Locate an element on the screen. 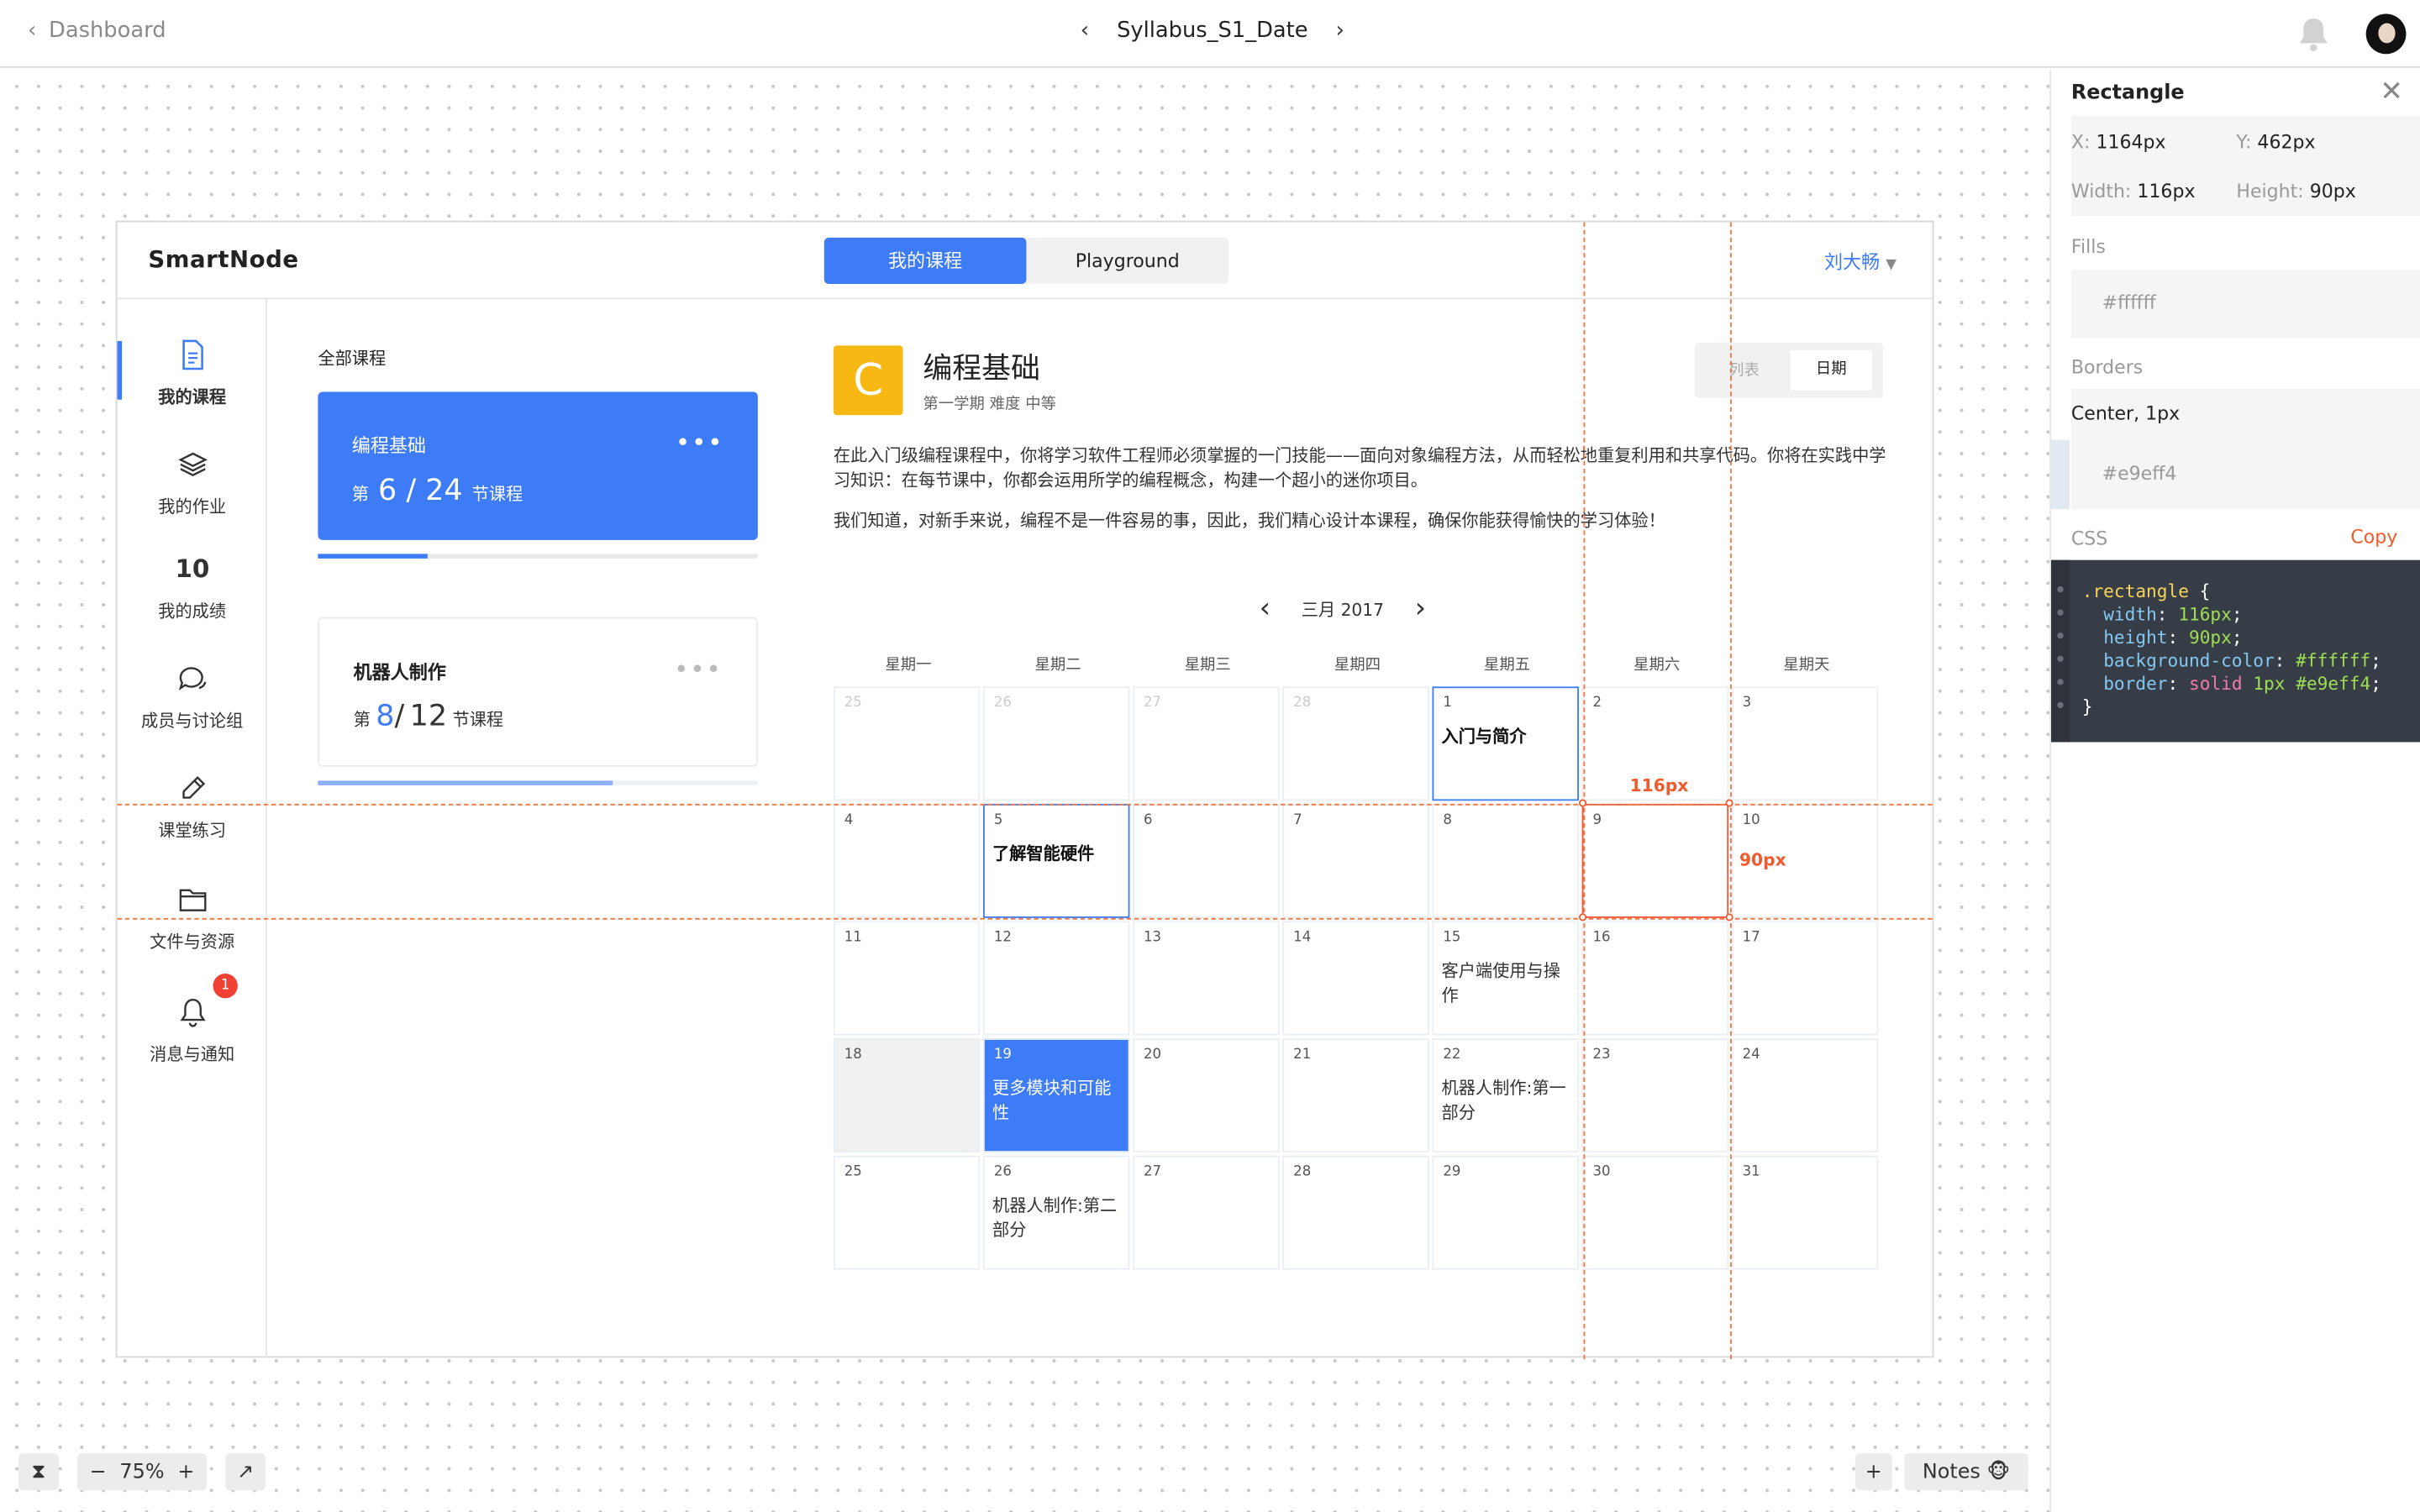 The image size is (2420, 1512). sidebar-item-practice: 课堂练习 is located at coordinates (192, 806).